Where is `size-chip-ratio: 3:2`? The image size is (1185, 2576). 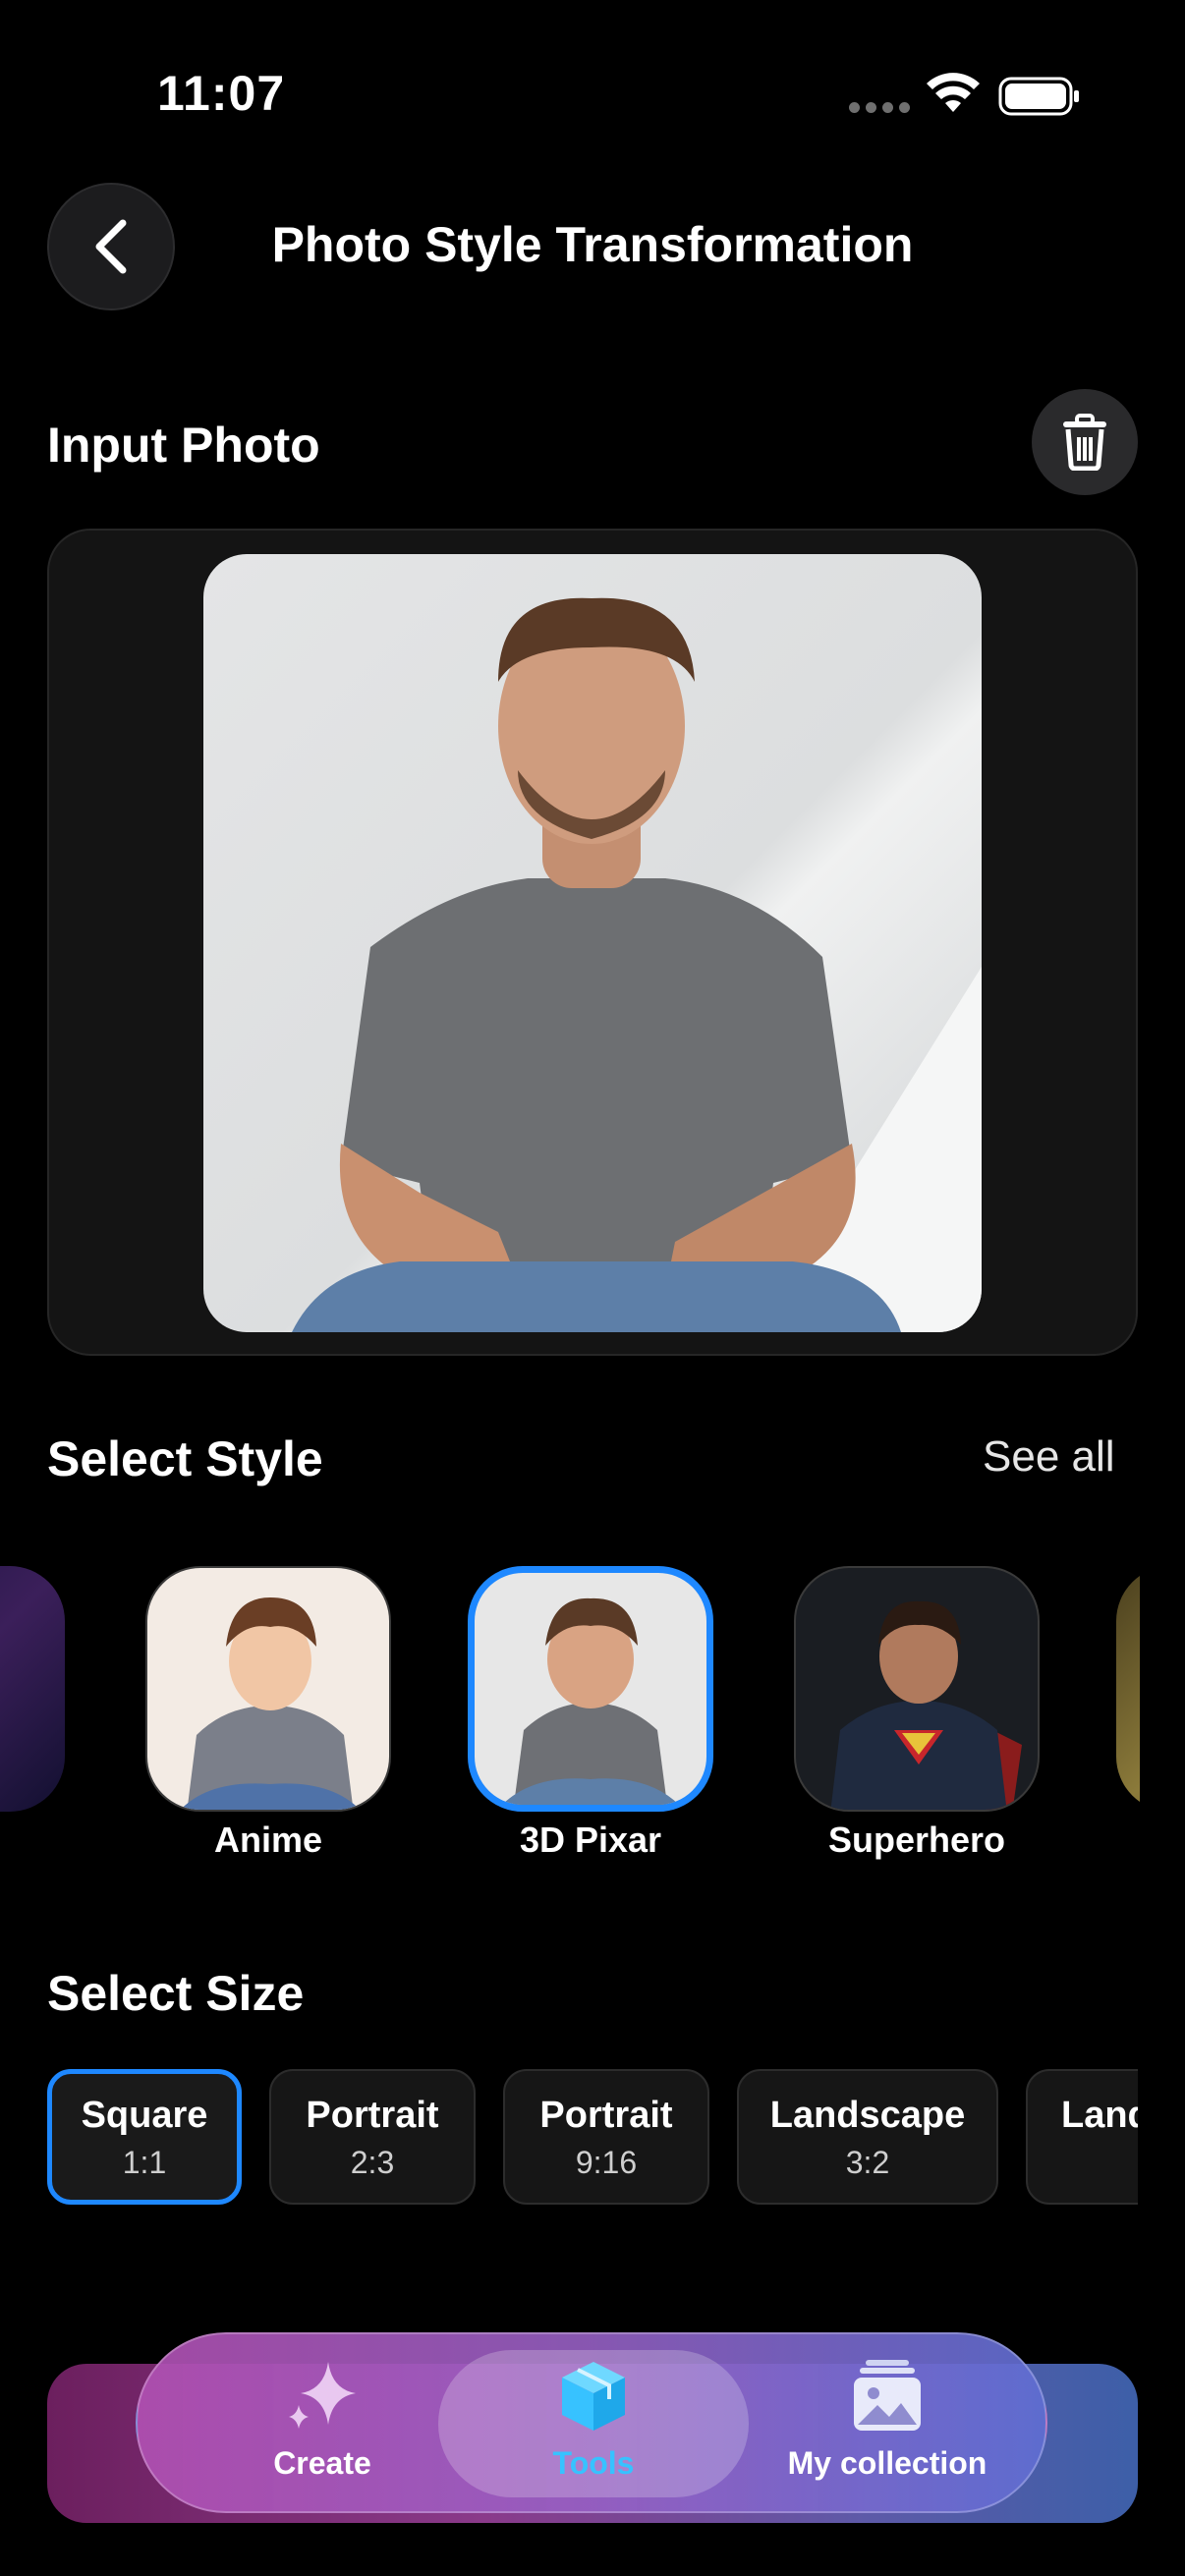 size-chip-ratio: 3:2 is located at coordinates (868, 2162).